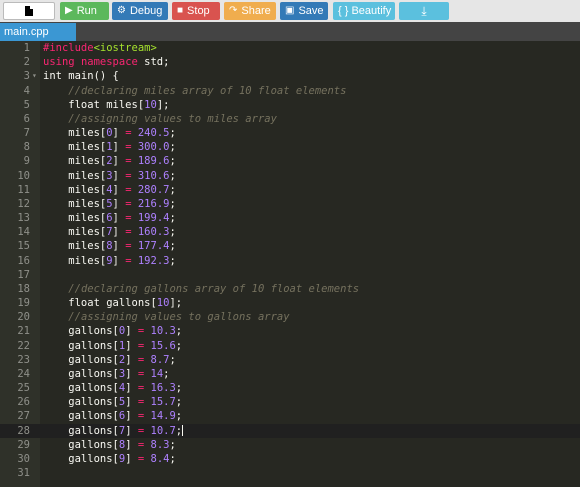  Describe the element at coordinates (113, 402) in the screenshot. I see `code-text: gallons[5] = 15.7;` at that location.